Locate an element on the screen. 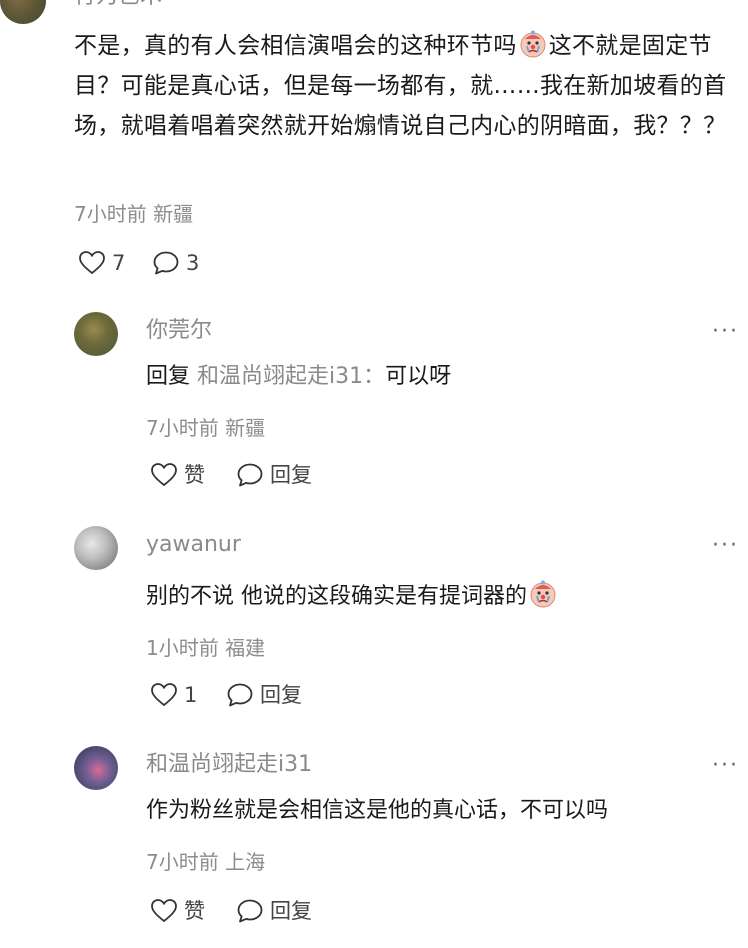 The image size is (748, 948). reply-username: 和温尚翊起走i31 is located at coordinates (229, 765).